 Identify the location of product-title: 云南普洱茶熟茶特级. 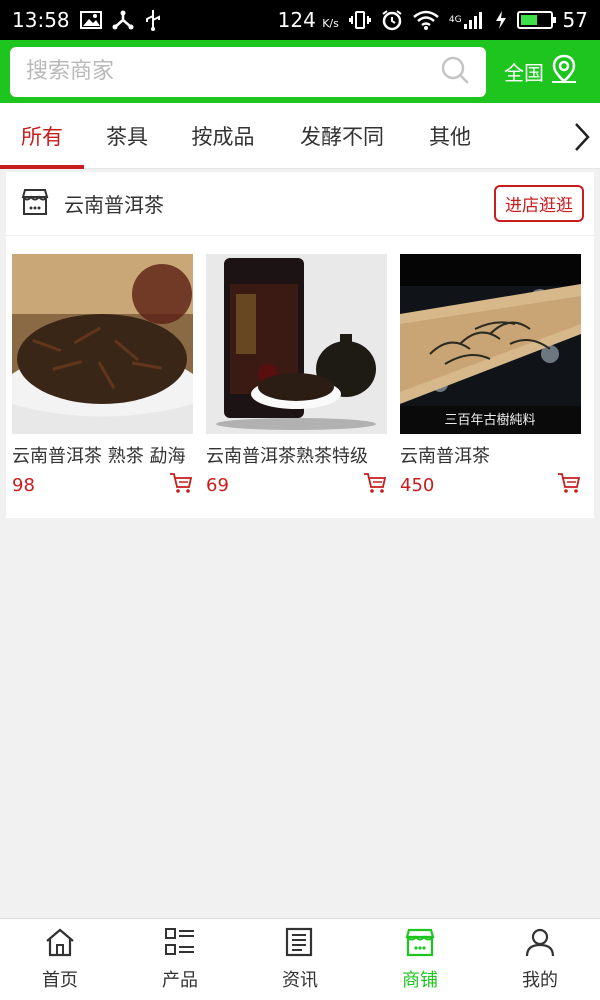
(296, 455).